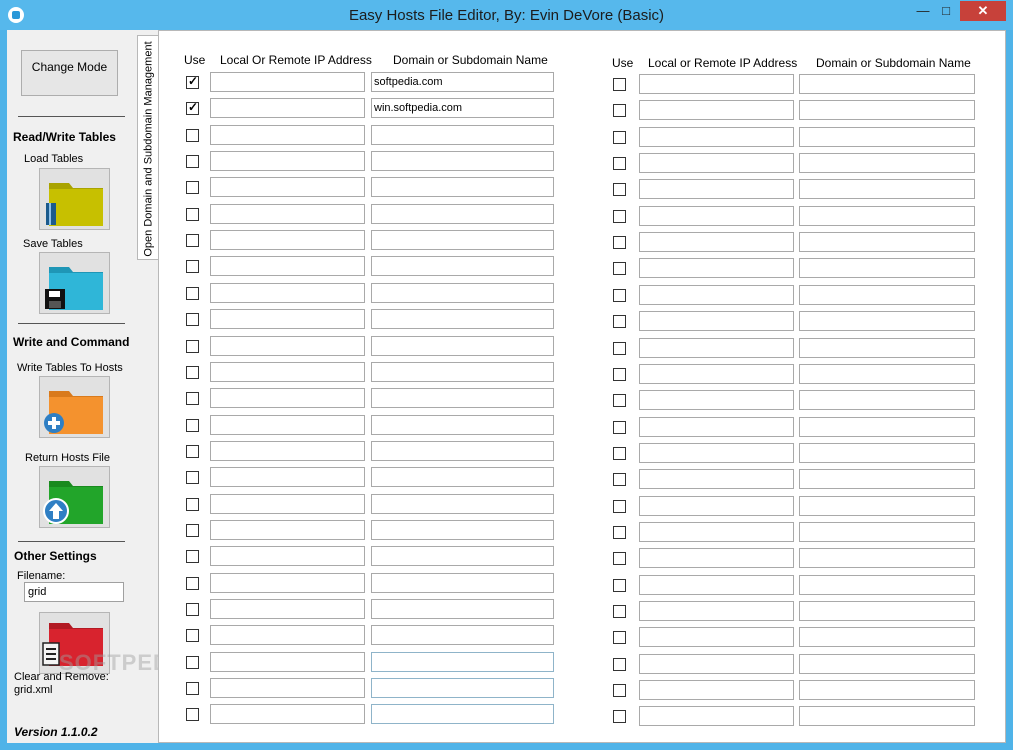 The height and width of the screenshot is (750, 1013). Describe the element at coordinates (946, 11) in the screenshot. I see `maximize-button: □` at that location.